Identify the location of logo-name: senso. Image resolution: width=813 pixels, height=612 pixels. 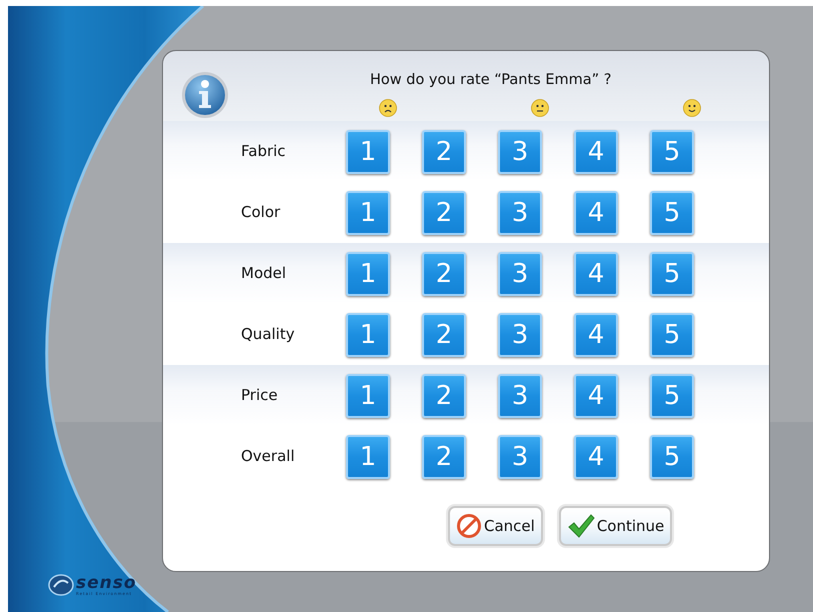
(106, 583).